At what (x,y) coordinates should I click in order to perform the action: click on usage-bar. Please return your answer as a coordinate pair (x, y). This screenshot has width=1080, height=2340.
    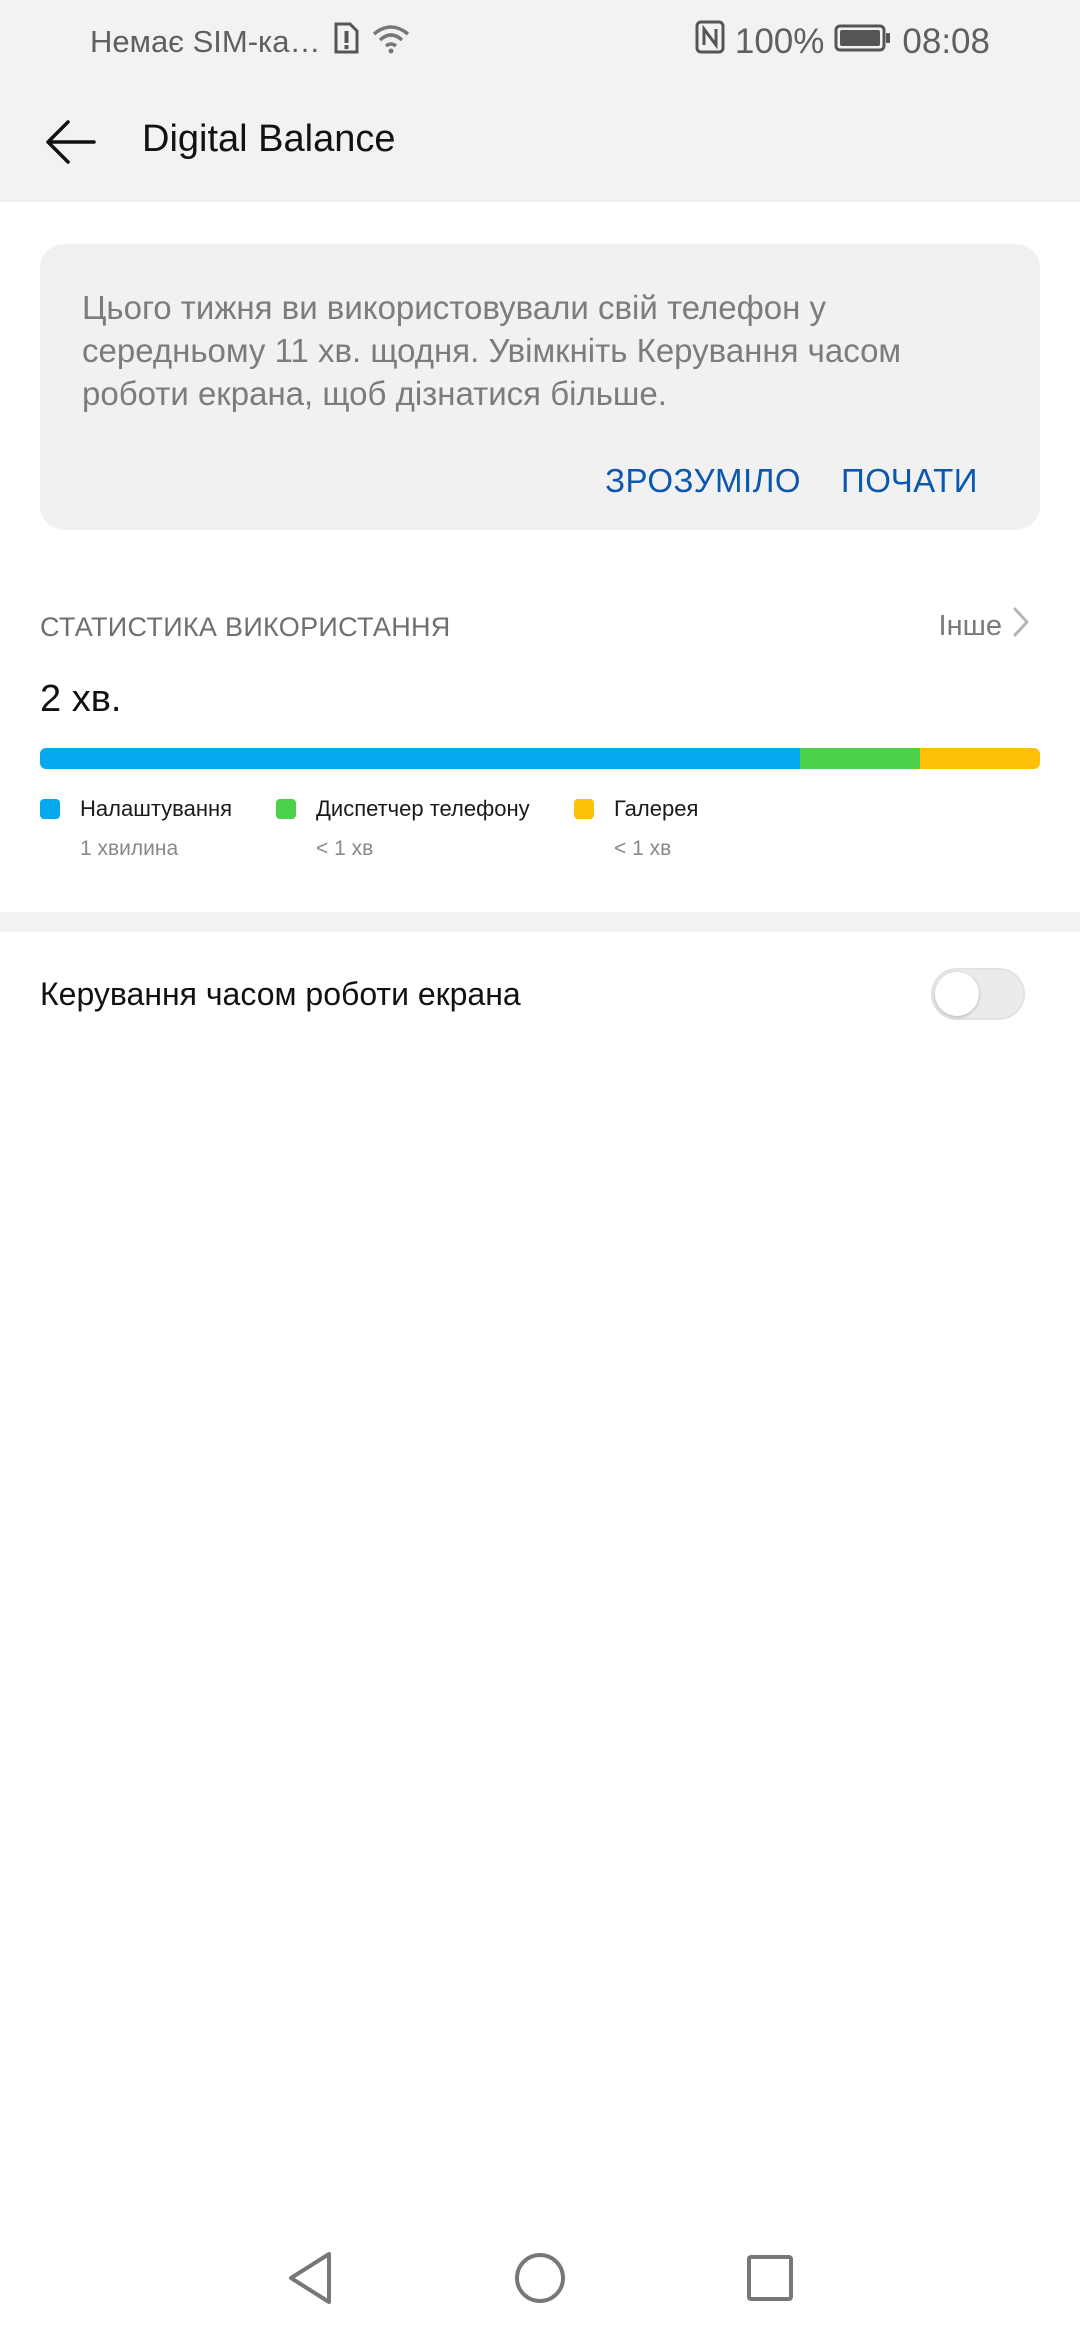
    Looking at the image, I should click on (540, 758).